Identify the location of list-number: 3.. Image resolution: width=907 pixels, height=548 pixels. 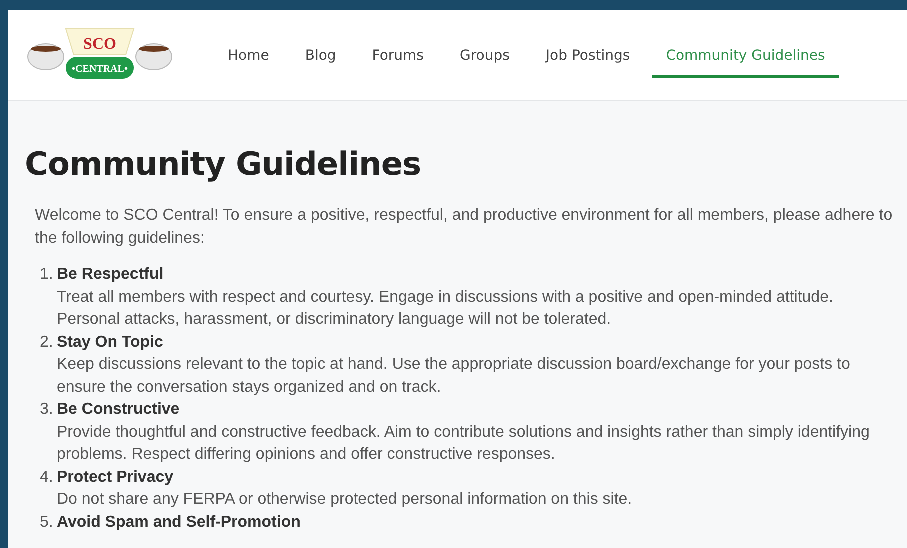
(47, 410).